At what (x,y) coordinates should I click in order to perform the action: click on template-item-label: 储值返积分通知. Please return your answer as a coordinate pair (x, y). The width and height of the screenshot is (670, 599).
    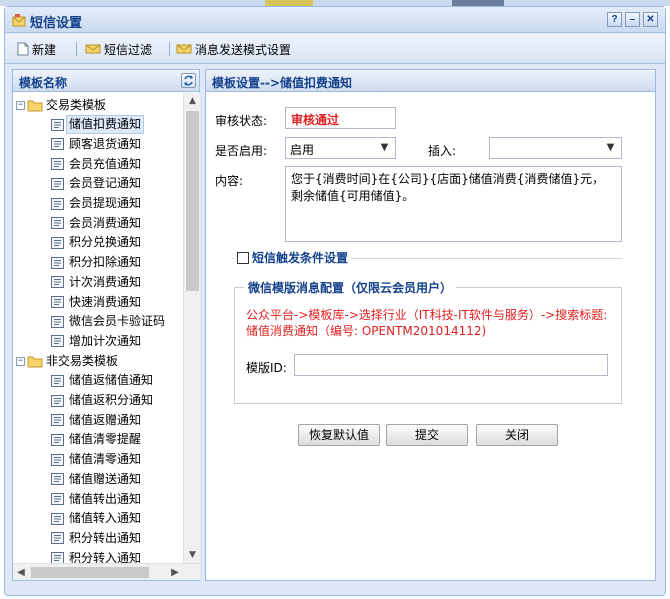
    Looking at the image, I should click on (111, 400).